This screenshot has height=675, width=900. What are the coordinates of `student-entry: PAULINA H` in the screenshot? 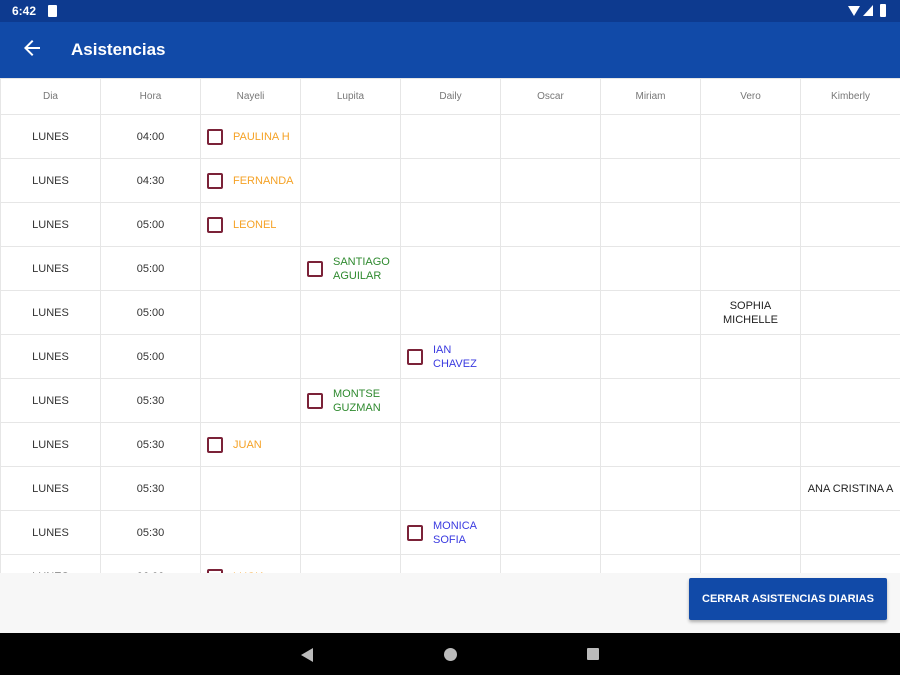 It's located at (253, 136).